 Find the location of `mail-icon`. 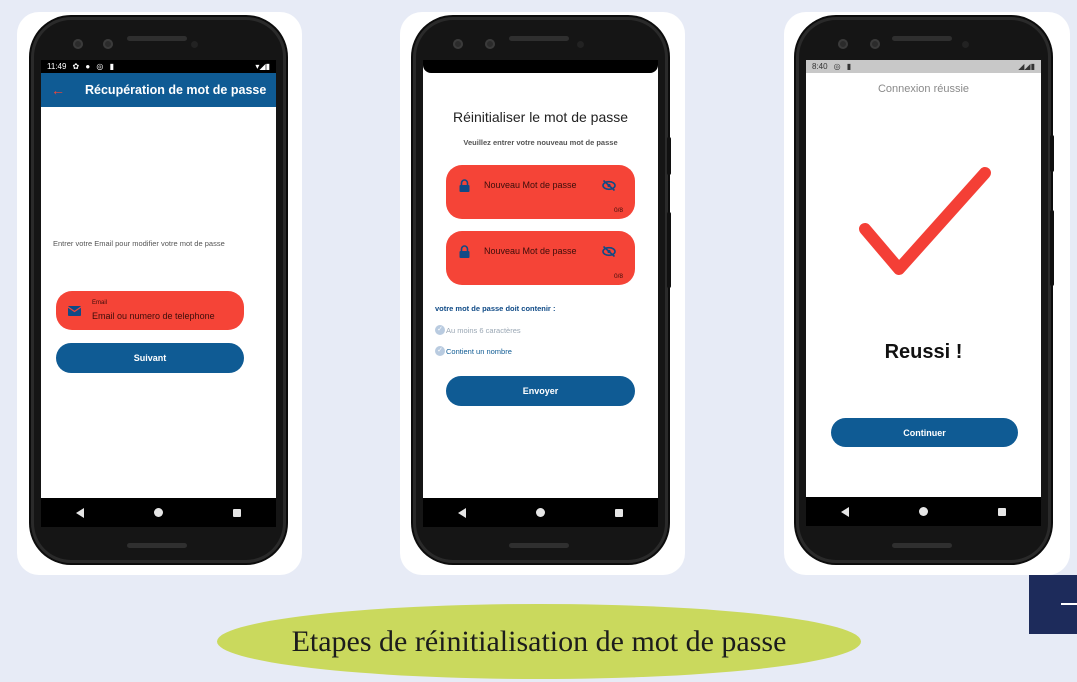

mail-icon is located at coordinates (74, 311).